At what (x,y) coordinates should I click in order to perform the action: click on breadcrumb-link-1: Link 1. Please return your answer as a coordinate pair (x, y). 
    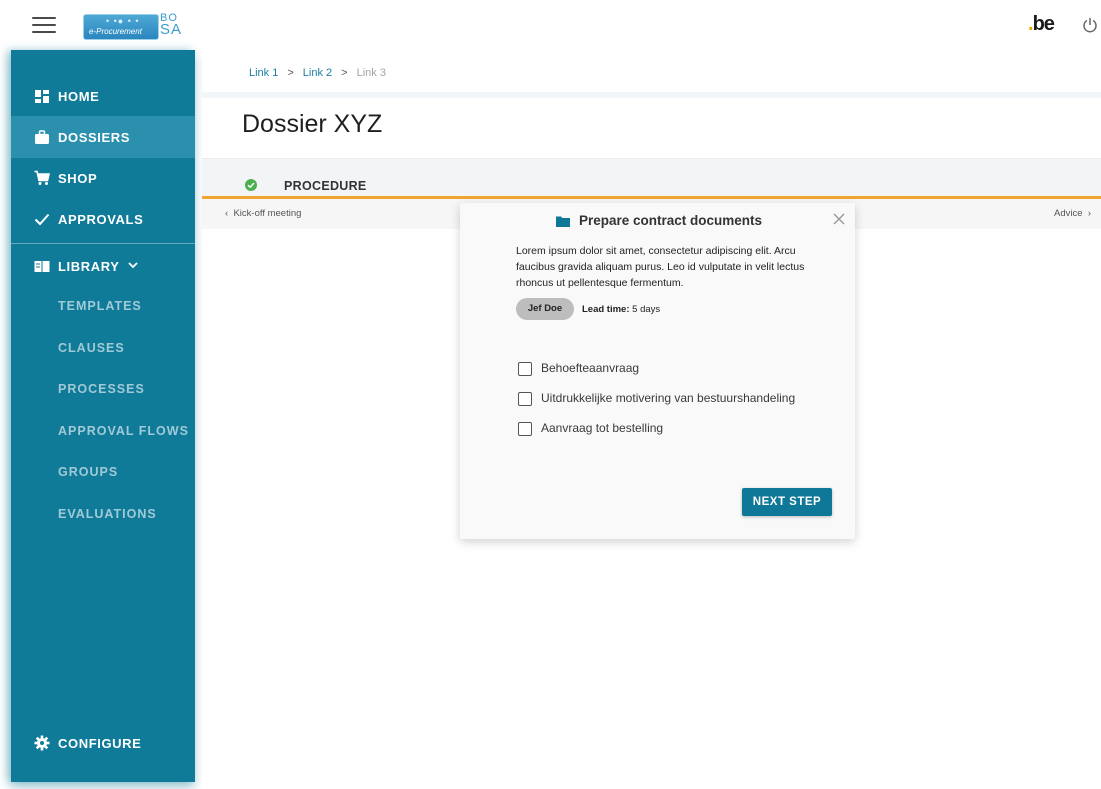
    Looking at the image, I should click on (263, 73).